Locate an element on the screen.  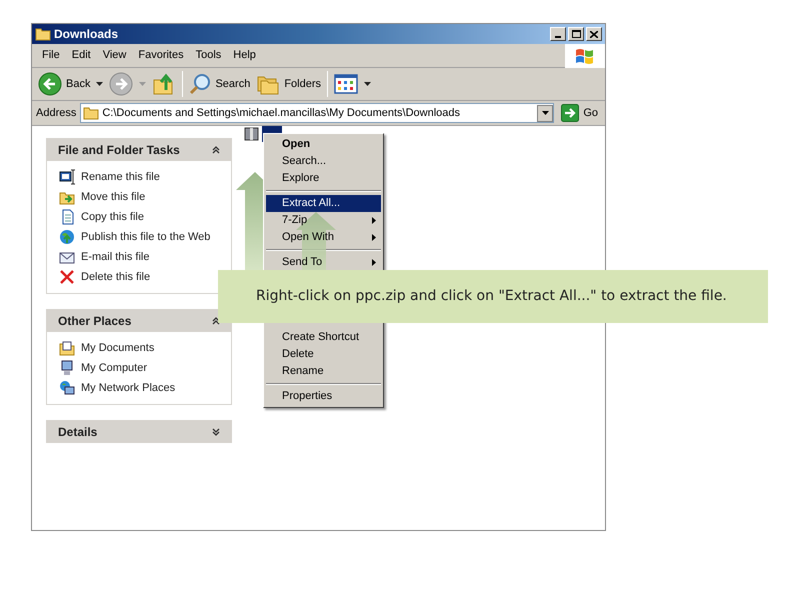
menu-item: Tools is located at coordinates (209, 55).